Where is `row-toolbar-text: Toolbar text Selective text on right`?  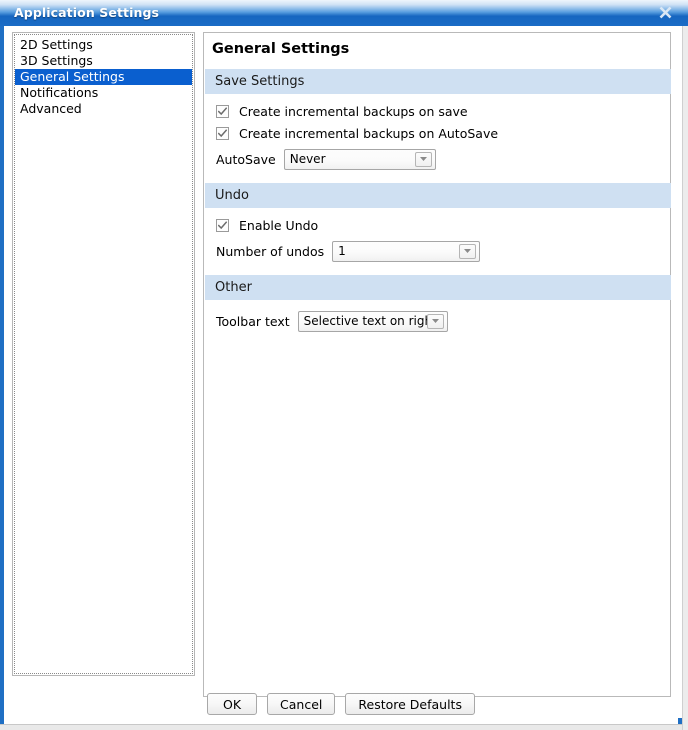 row-toolbar-text: Toolbar text Selective text on right is located at coordinates (441, 321).